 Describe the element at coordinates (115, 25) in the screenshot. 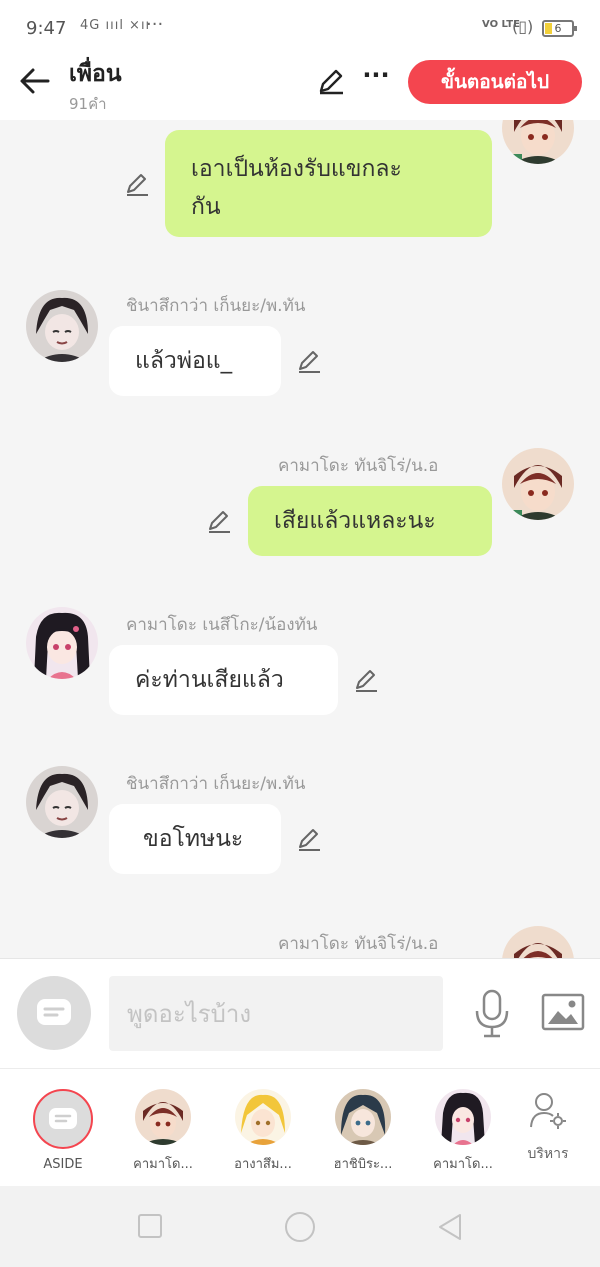

I see `signal-icon: 4G ıııl ×ıı` at that location.